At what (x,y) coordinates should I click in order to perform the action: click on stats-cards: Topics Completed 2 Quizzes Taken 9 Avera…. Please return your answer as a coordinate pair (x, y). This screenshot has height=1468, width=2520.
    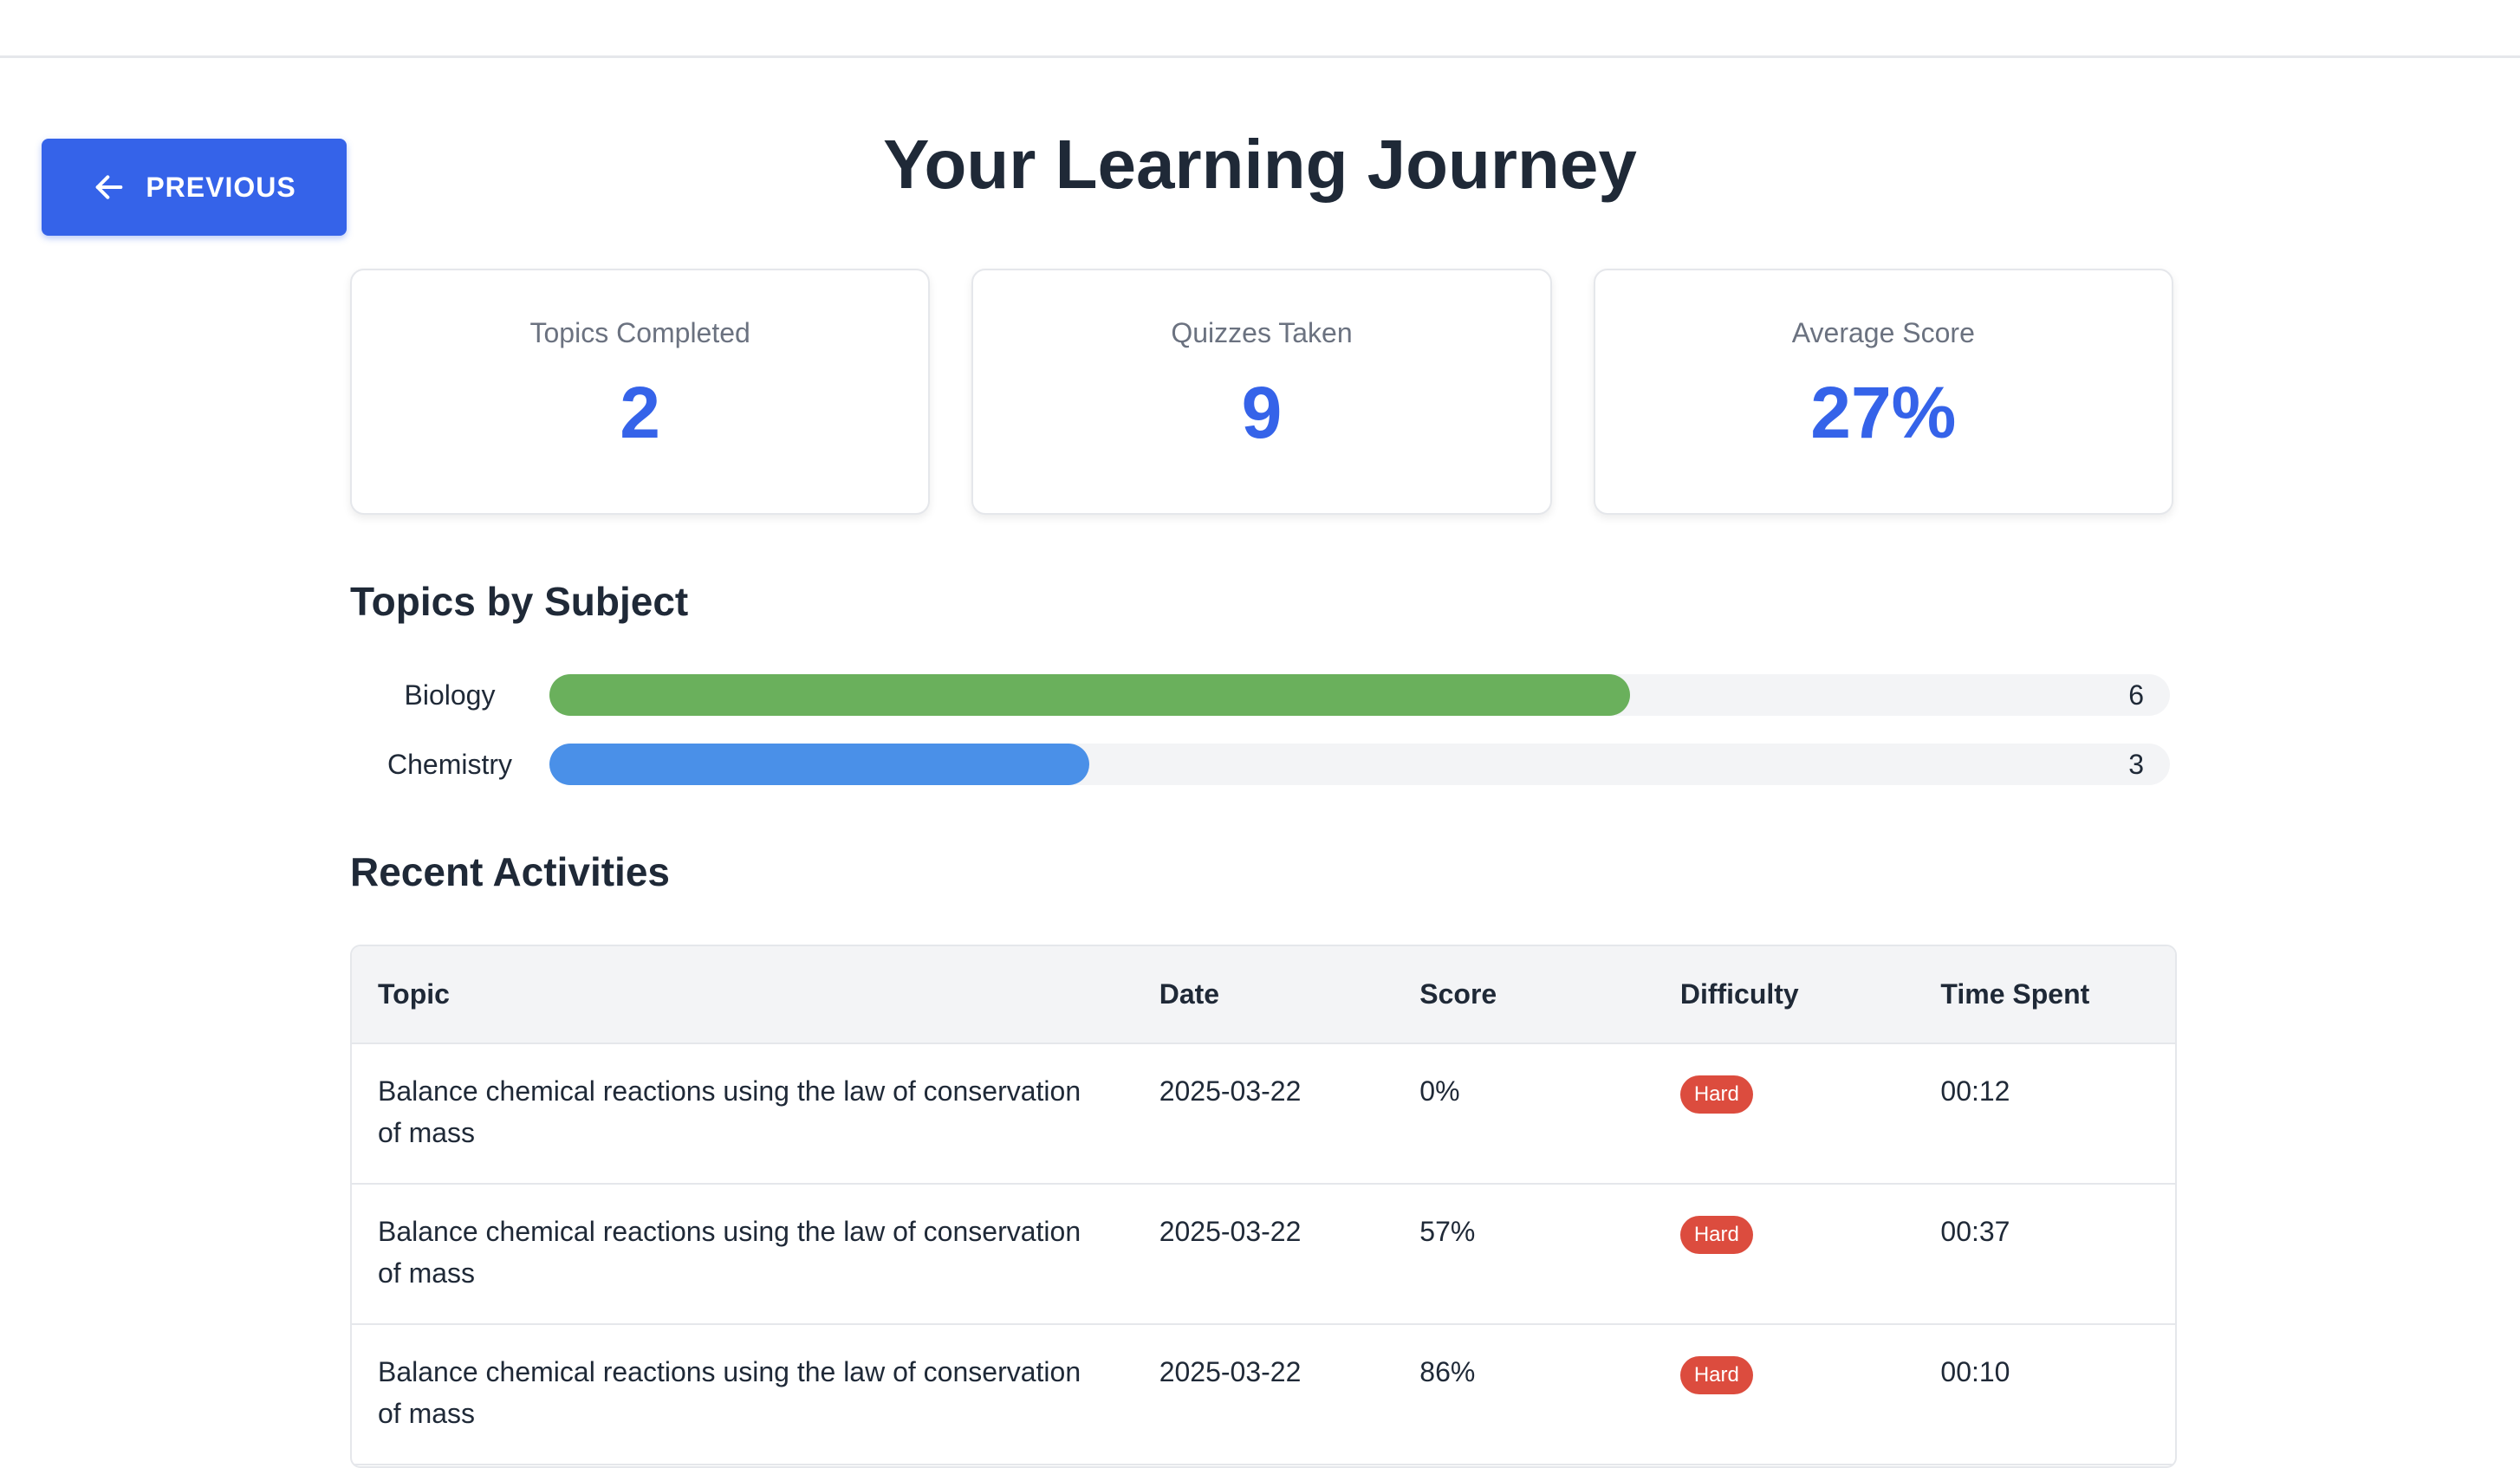
    Looking at the image, I should click on (1261, 392).